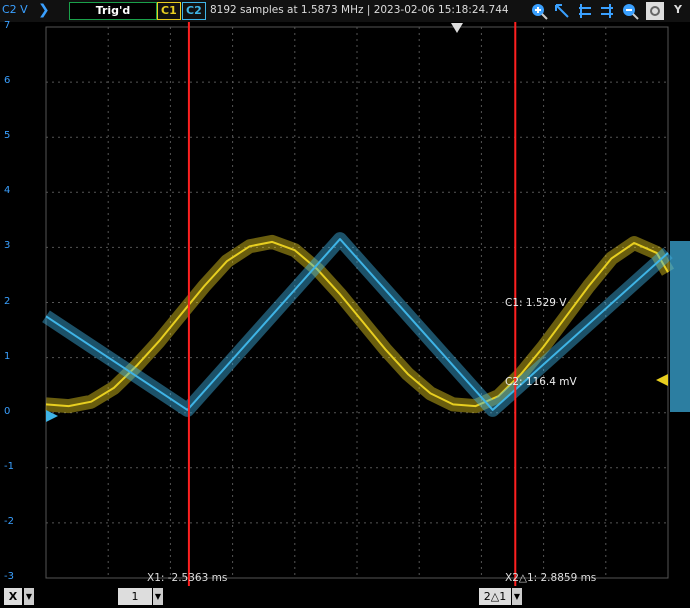 This screenshot has height=608, width=690. Describe the element at coordinates (517, 596) in the screenshot. I see `delta-select-chevron-icon: ▼` at that location.